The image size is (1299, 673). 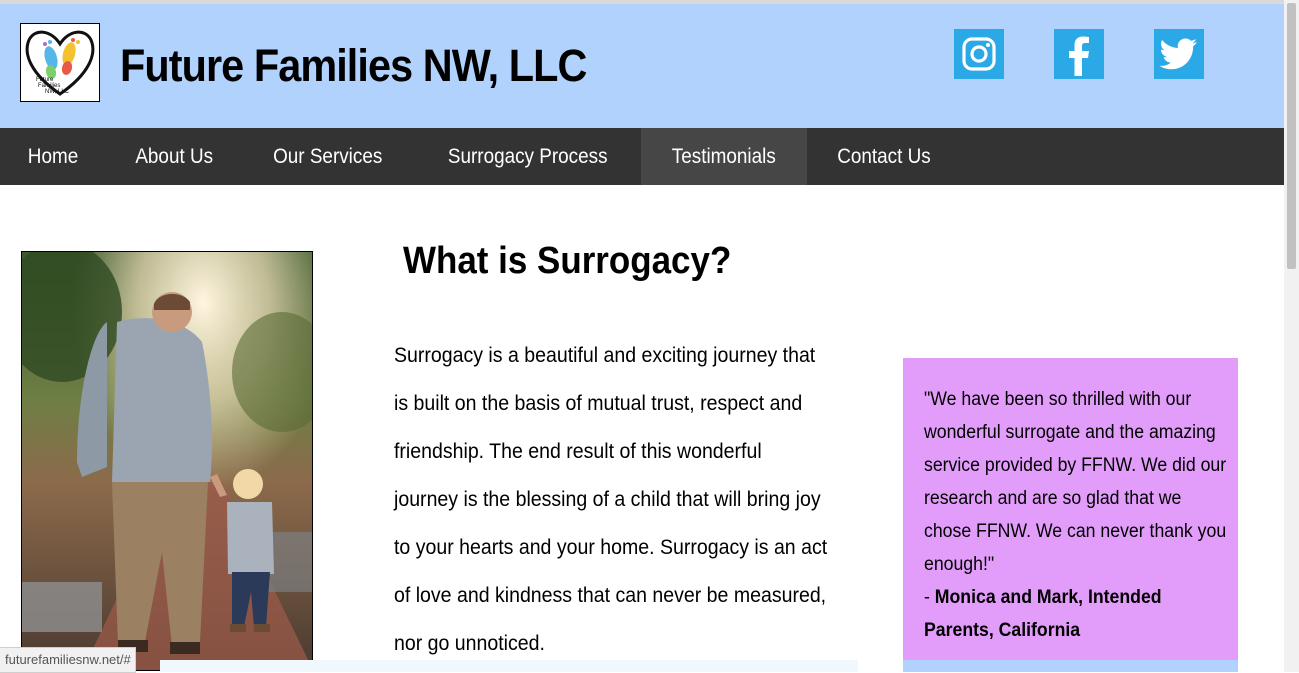 I want to click on twitter-icon, so click(x=1179, y=54).